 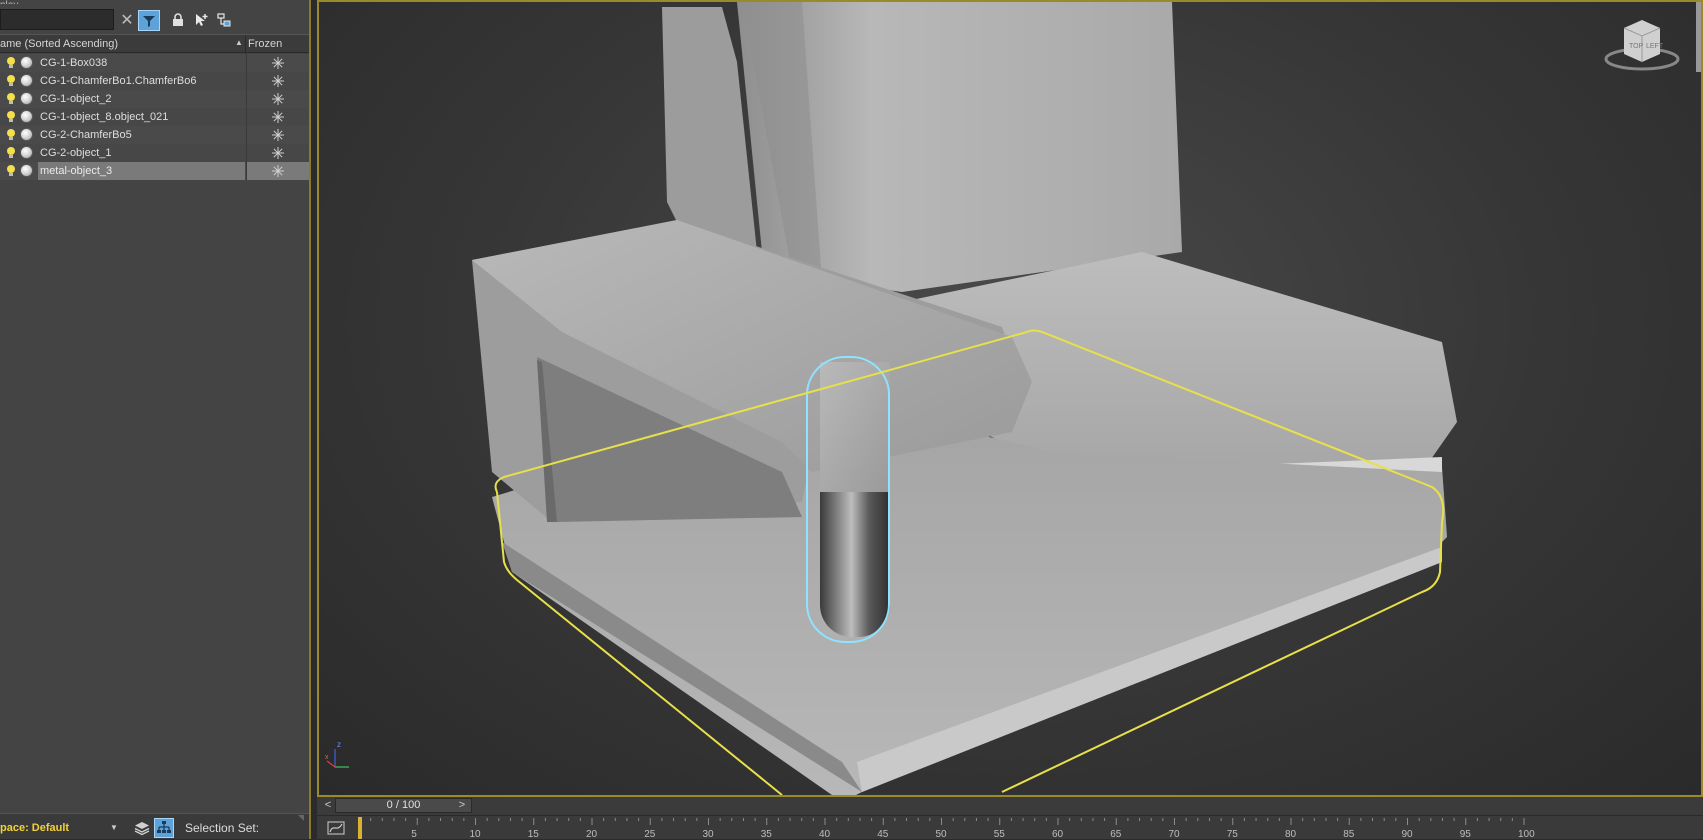 I want to click on viewcube-face-label: LEFT, so click(x=1655, y=46).